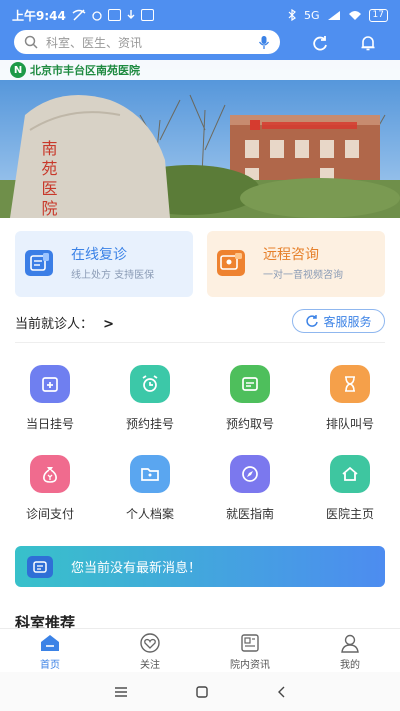 This screenshot has height=711, width=400. I want to click on grid-item-ticket-pickup: 预约取号, so click(250, 400).